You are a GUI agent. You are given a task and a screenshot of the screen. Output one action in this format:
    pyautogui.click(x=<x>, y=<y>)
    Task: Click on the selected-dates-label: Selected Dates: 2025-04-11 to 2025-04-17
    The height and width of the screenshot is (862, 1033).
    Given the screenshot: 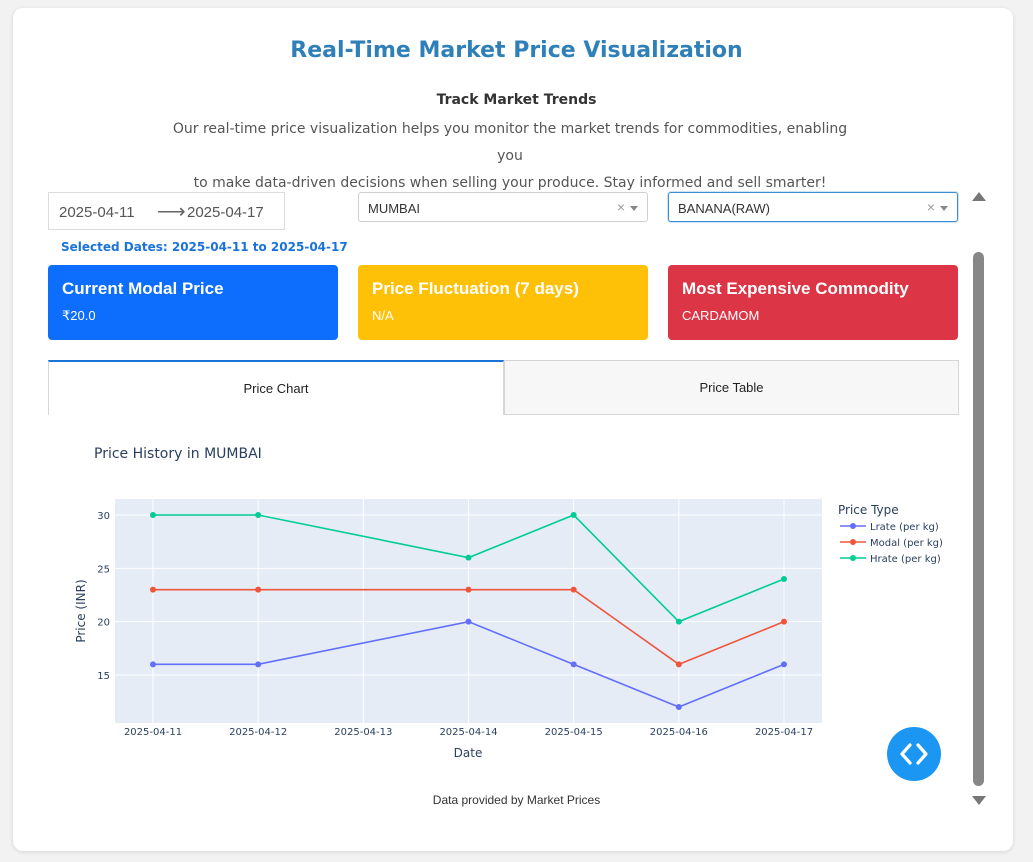 What is the action you would take?
    pyautogui.click(x=204, y=247)
    